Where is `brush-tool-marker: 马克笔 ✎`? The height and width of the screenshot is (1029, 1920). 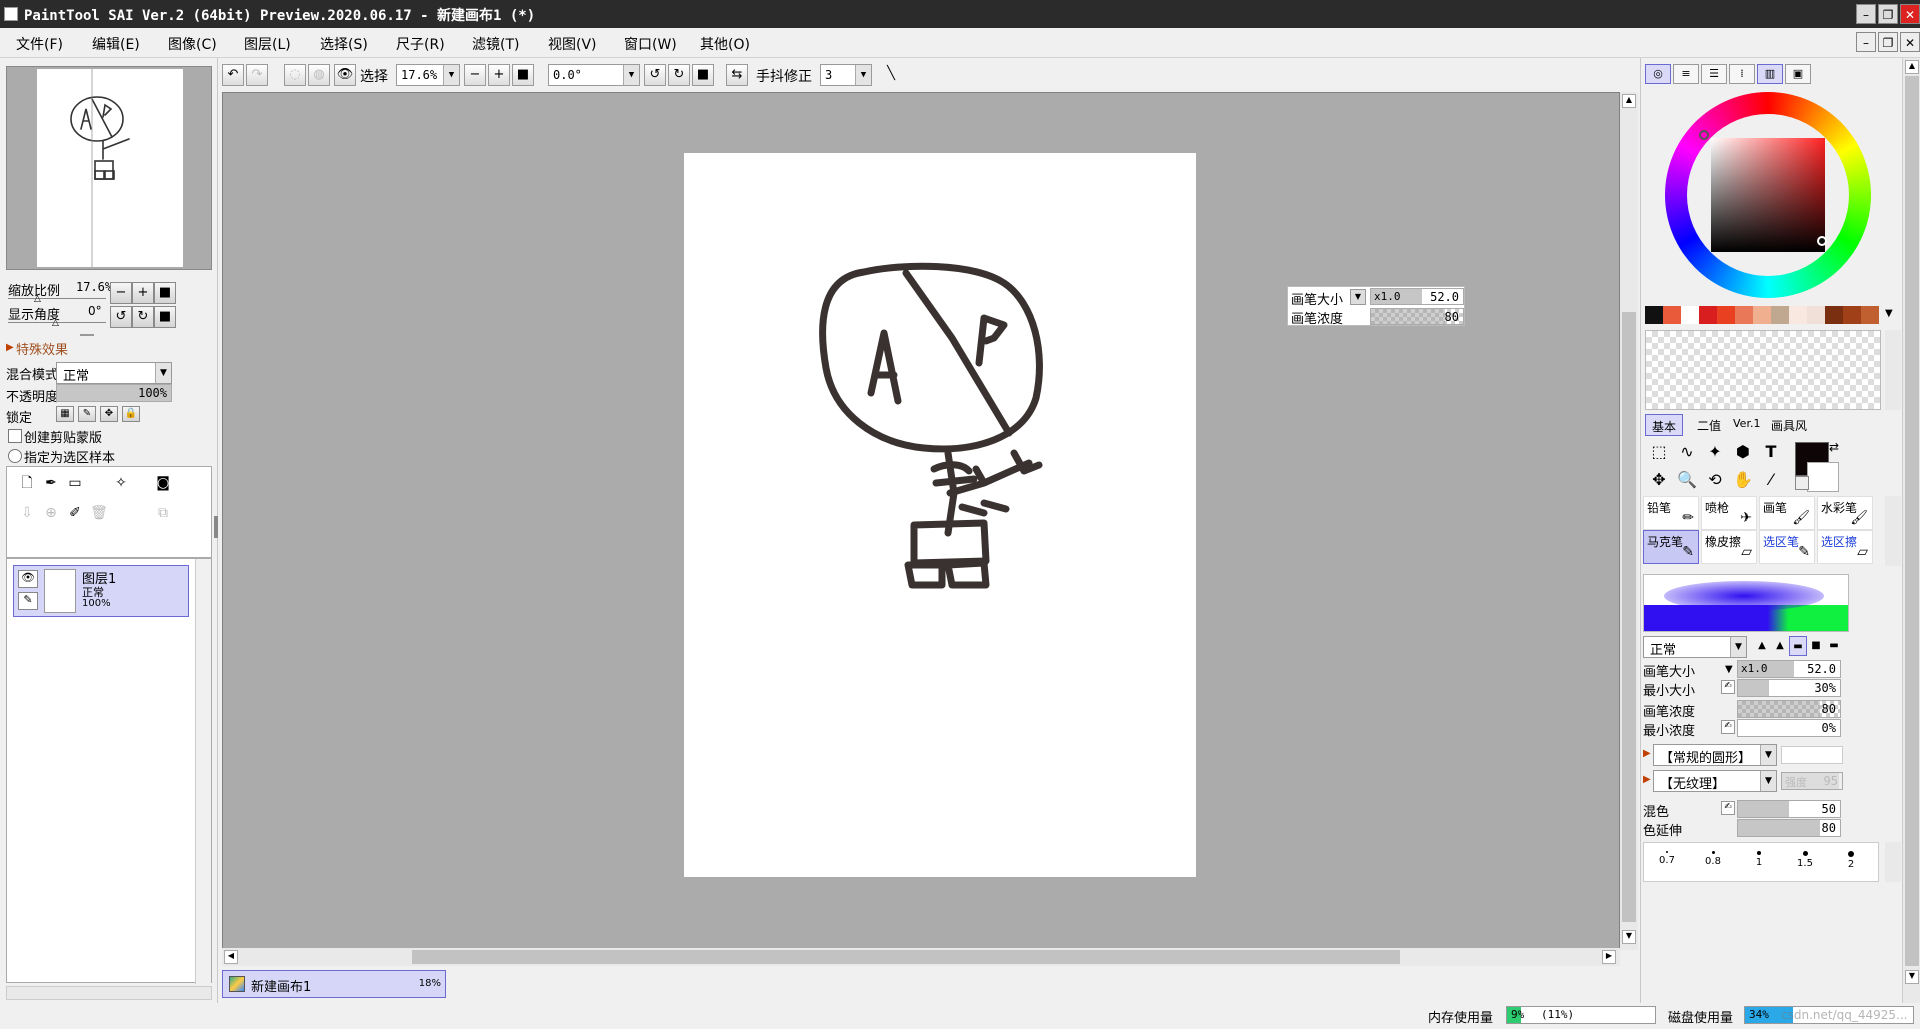 brush-tool-marker: 马克笔 ✎ is located at coordinates (1671, 547).